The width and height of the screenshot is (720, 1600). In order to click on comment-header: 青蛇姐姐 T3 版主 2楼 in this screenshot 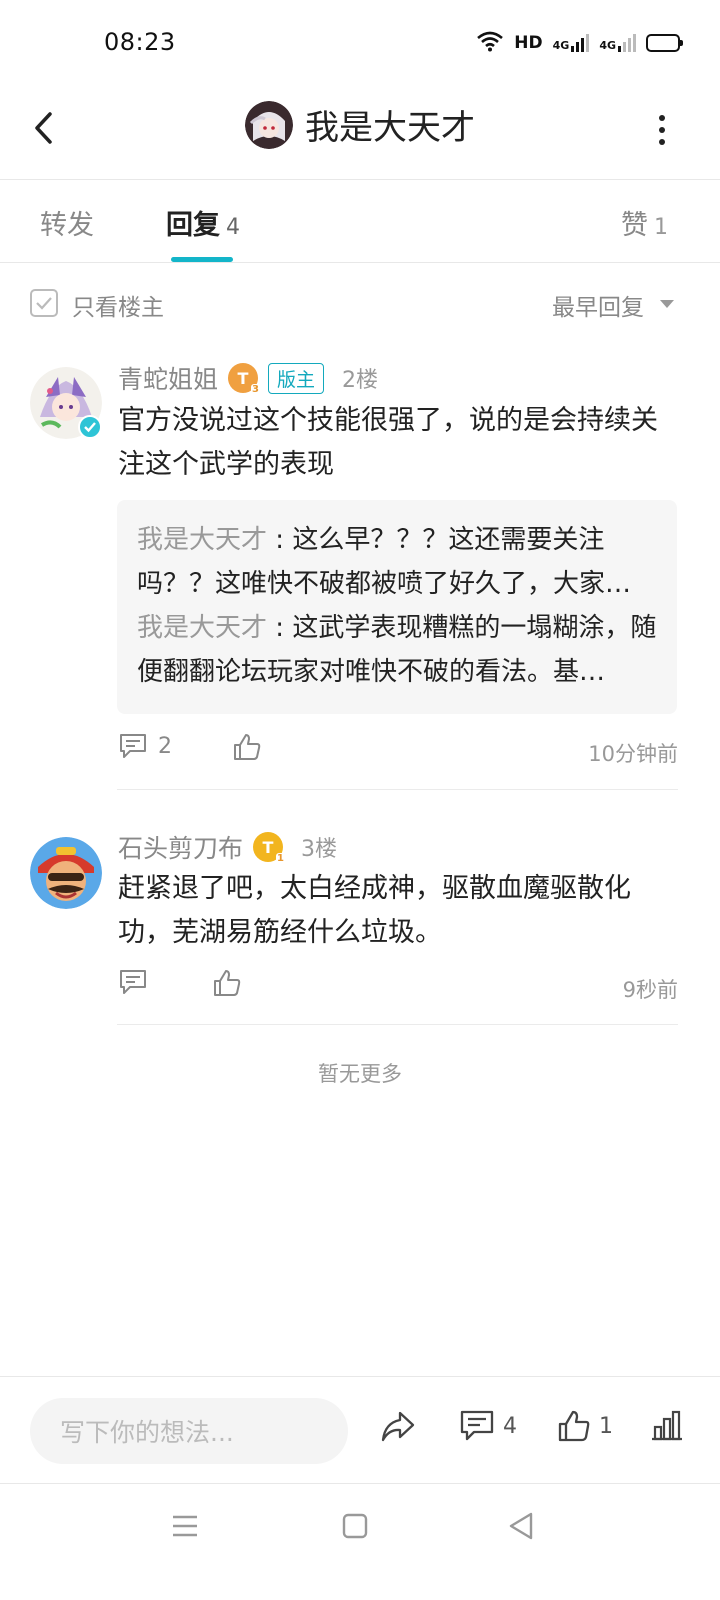, I will do `click(248, 378)`.